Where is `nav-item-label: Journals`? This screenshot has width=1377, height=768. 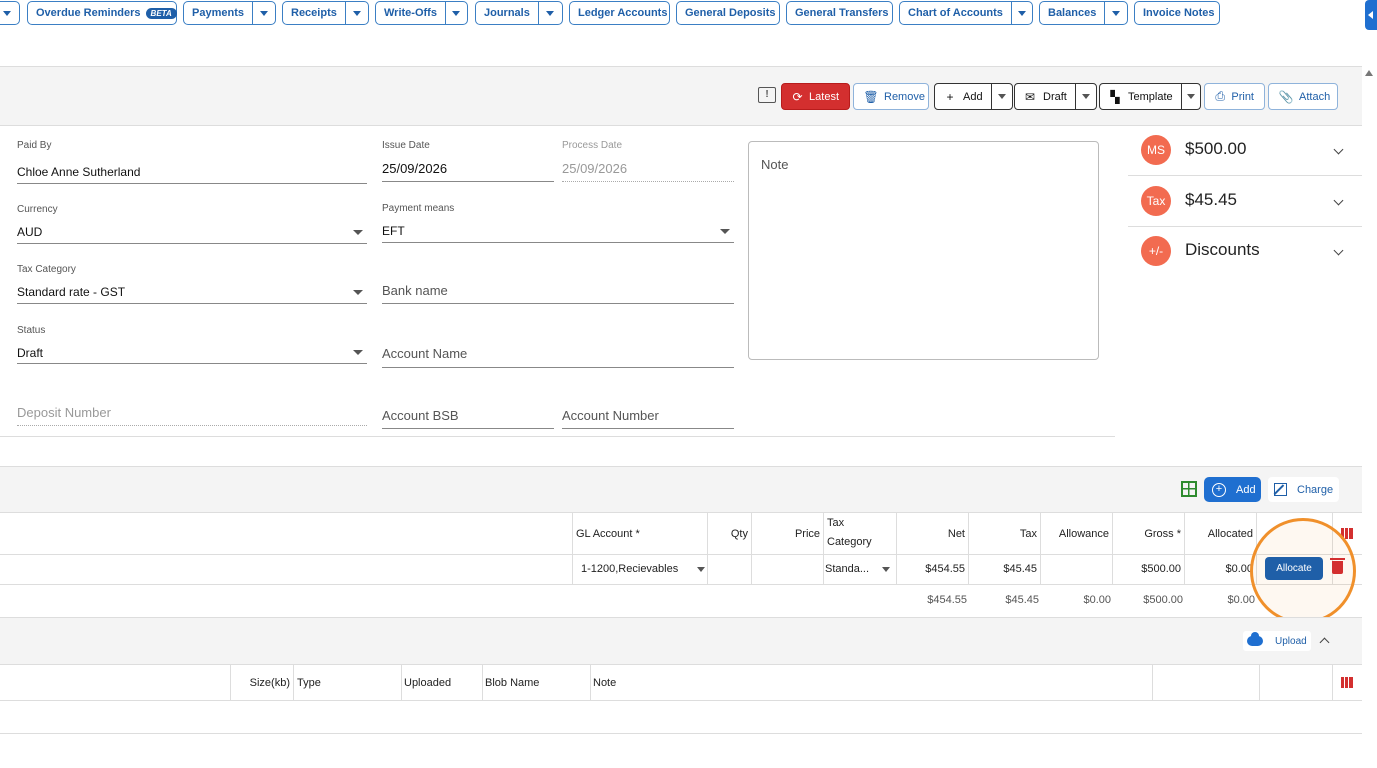
nav-item-label: Journals is located at coordinates (507, 13).